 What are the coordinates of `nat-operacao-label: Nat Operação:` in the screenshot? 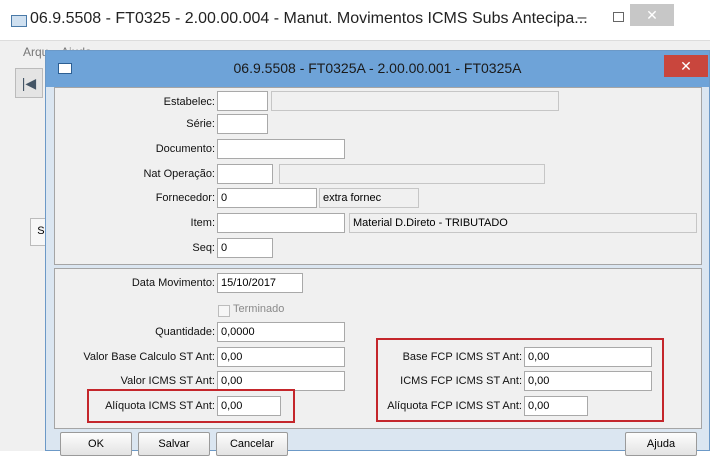 It's located at (179, 174).